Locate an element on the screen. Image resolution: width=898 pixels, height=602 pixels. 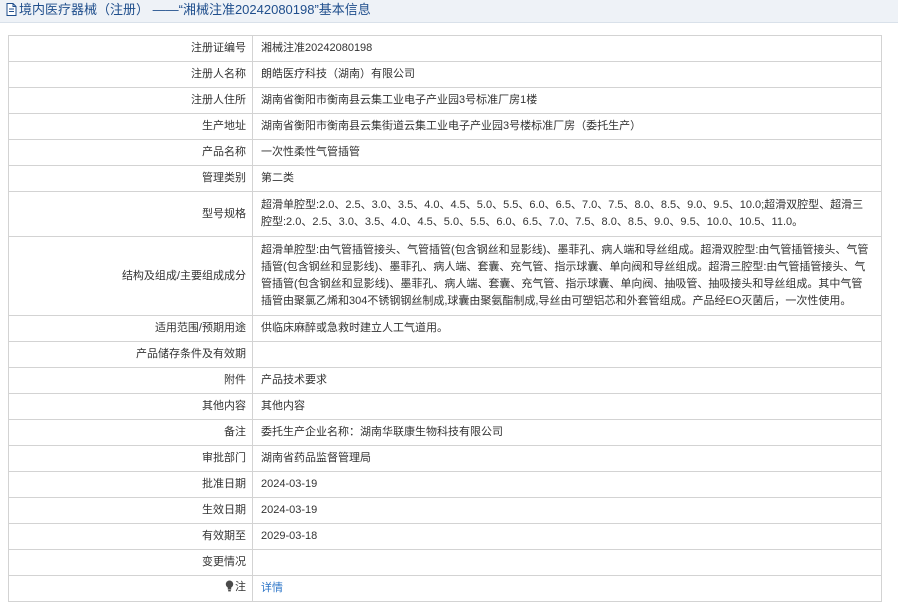
field-label: 备注 is located at coordinates (130, 432).